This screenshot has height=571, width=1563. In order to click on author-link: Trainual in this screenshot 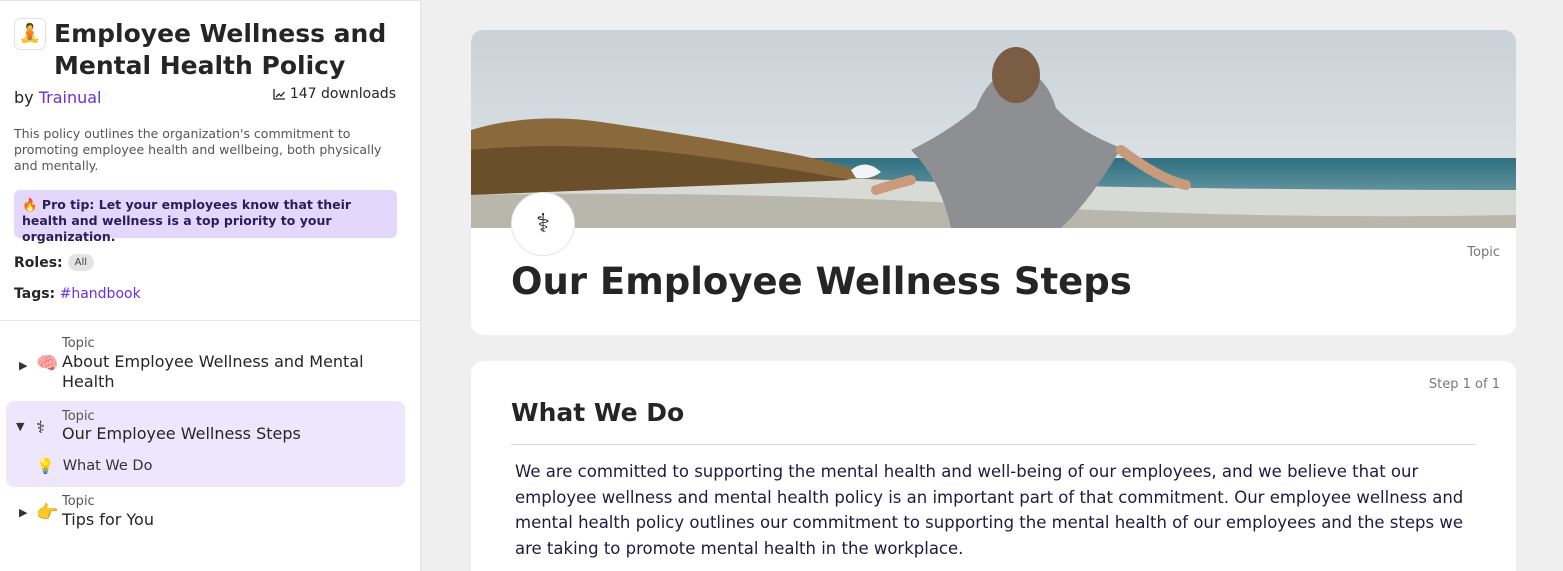, I will do `click(70, 97)`.